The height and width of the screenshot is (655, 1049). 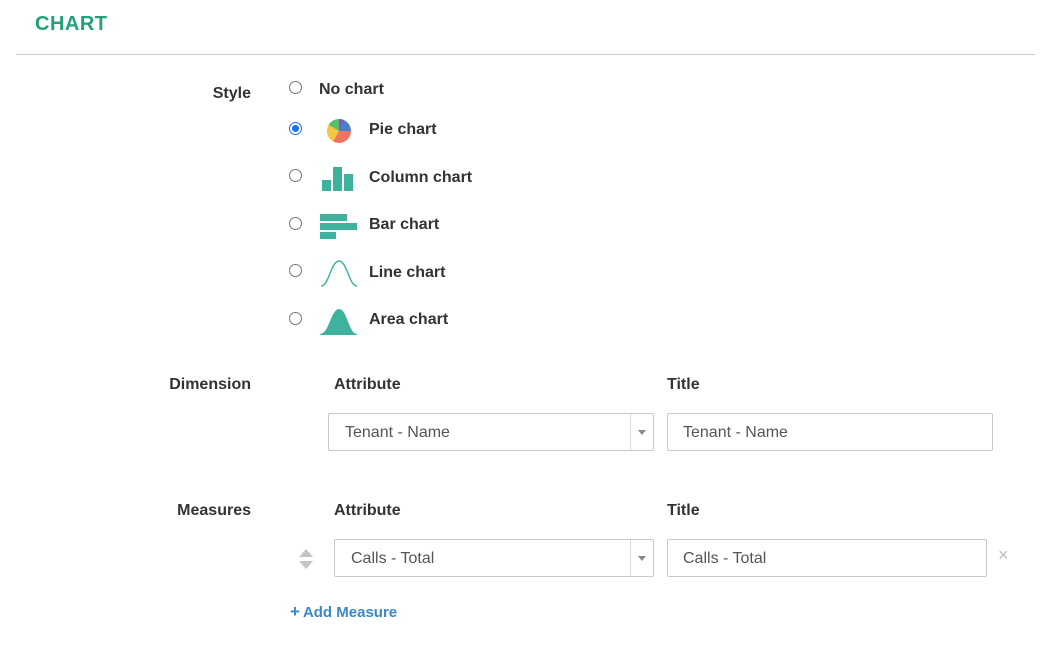 I want to click on add-measure-link: + Add Measure, so click(x=343, y=612).